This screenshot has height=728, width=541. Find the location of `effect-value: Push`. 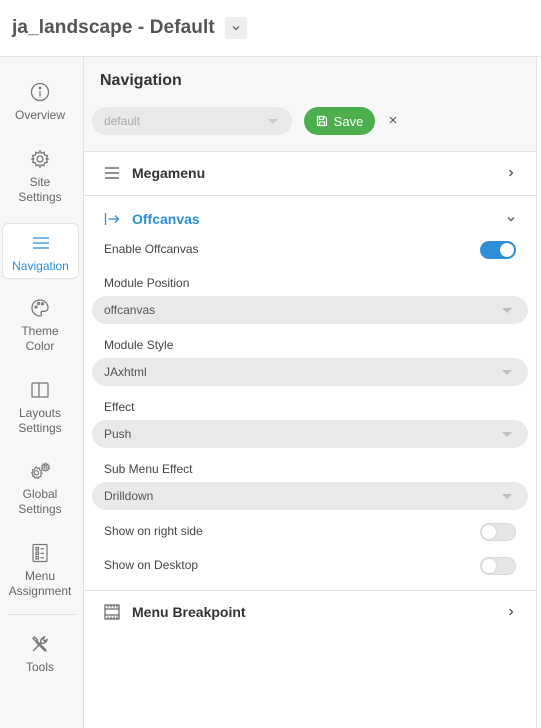

effect-value: Push is located at coordinates (118, 434).